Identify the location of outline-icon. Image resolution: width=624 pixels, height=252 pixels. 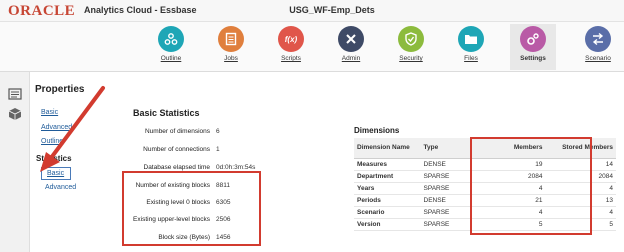
(171, 39).